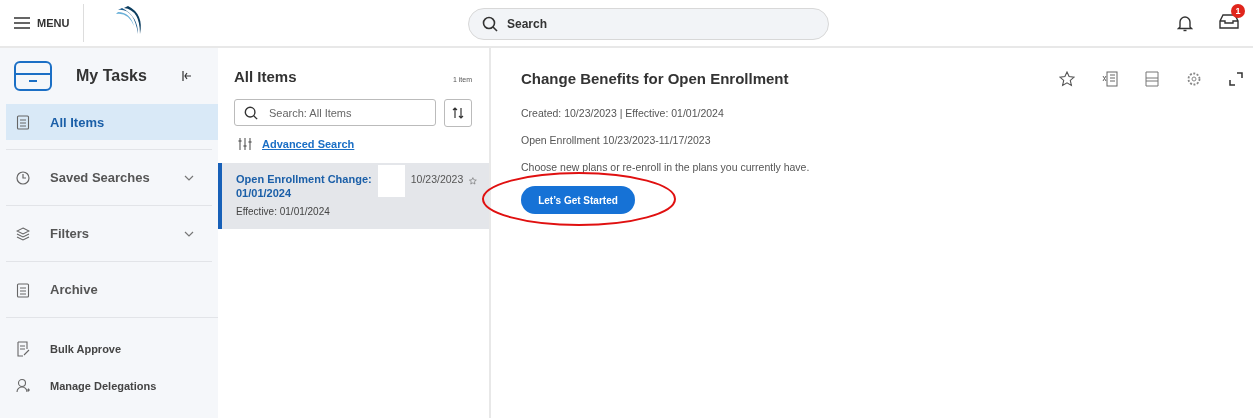  What do you see at coordinates (109, 177) in the screenshot?
I see `sidebar-item: Saved Searches` at bounding box center [109, 177].